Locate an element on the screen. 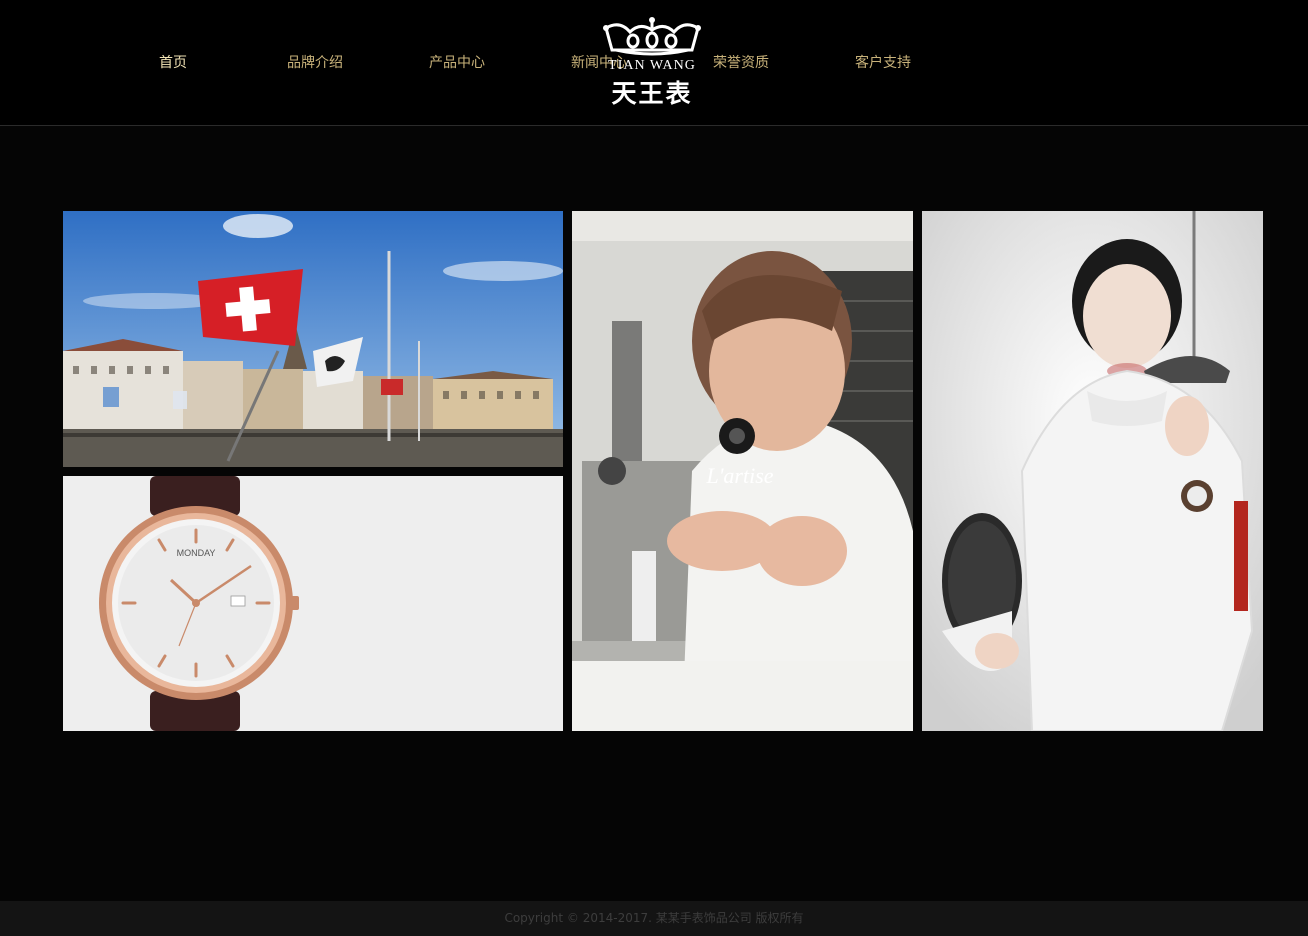  logo-english-name: TIAN WANG is located at coordinates (652, 65).